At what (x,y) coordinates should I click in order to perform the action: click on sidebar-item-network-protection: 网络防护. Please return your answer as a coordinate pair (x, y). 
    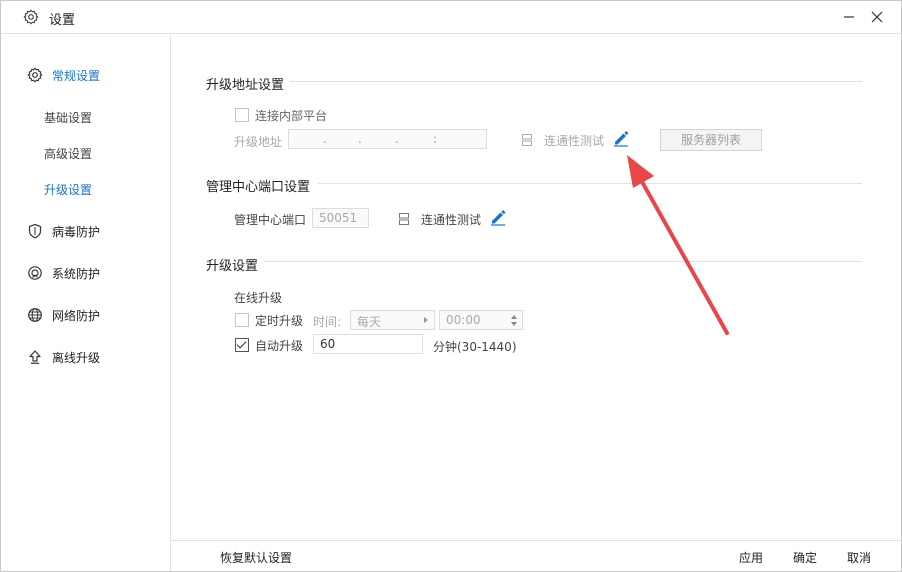
    Looking at the image, I should click on (85, 315).